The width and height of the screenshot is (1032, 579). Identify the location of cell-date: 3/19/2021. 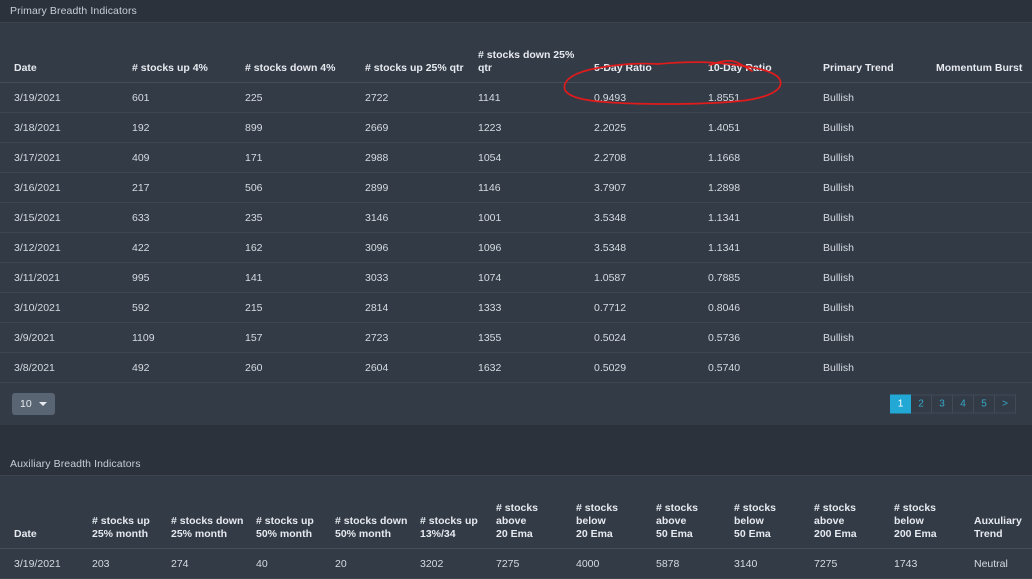
(66, 97).